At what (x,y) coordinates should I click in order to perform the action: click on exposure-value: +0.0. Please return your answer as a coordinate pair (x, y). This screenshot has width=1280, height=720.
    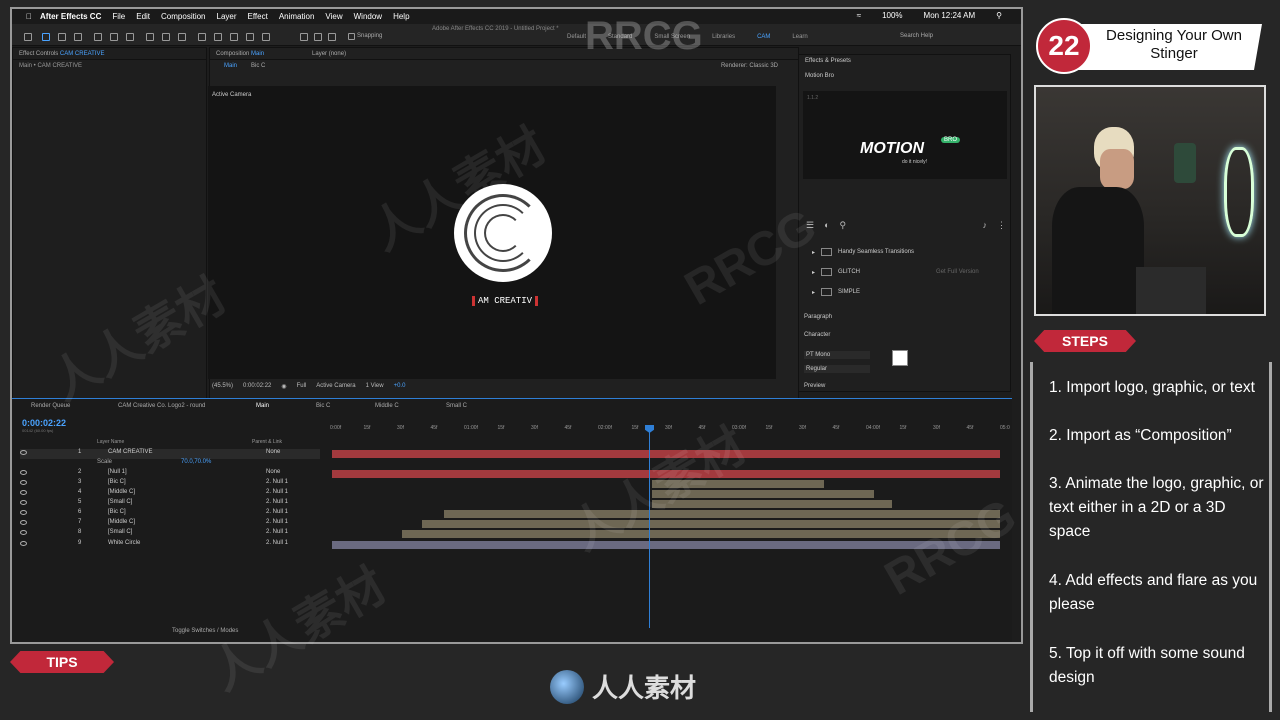
    Looking at the image, I should click on (400, 386).